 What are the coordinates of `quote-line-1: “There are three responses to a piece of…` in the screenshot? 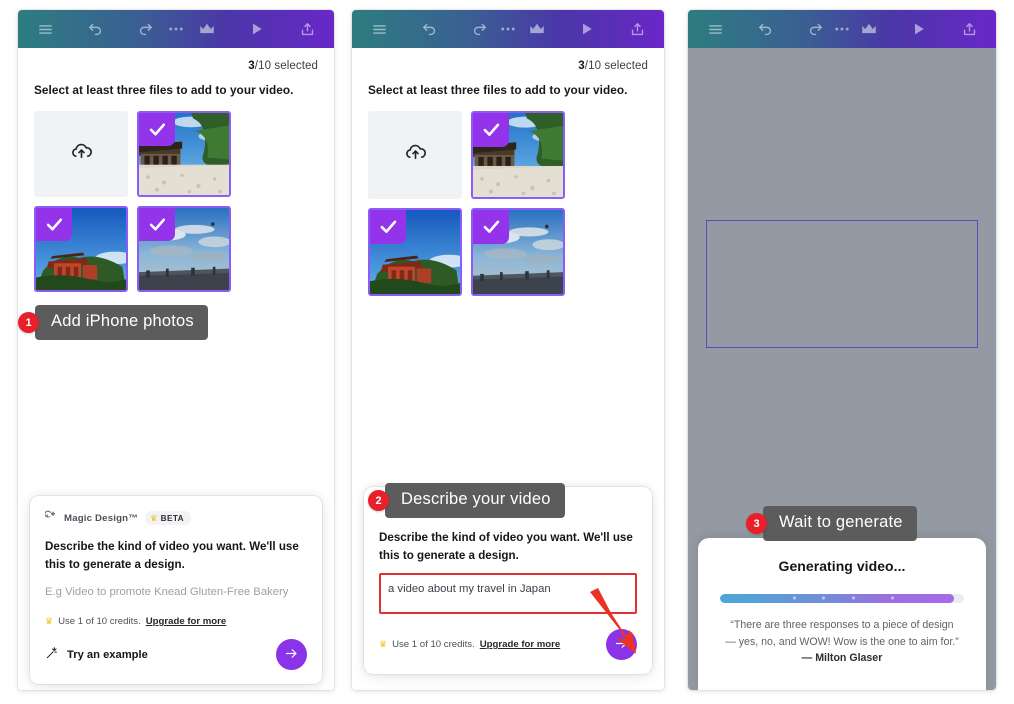 It's located at (842, 624).